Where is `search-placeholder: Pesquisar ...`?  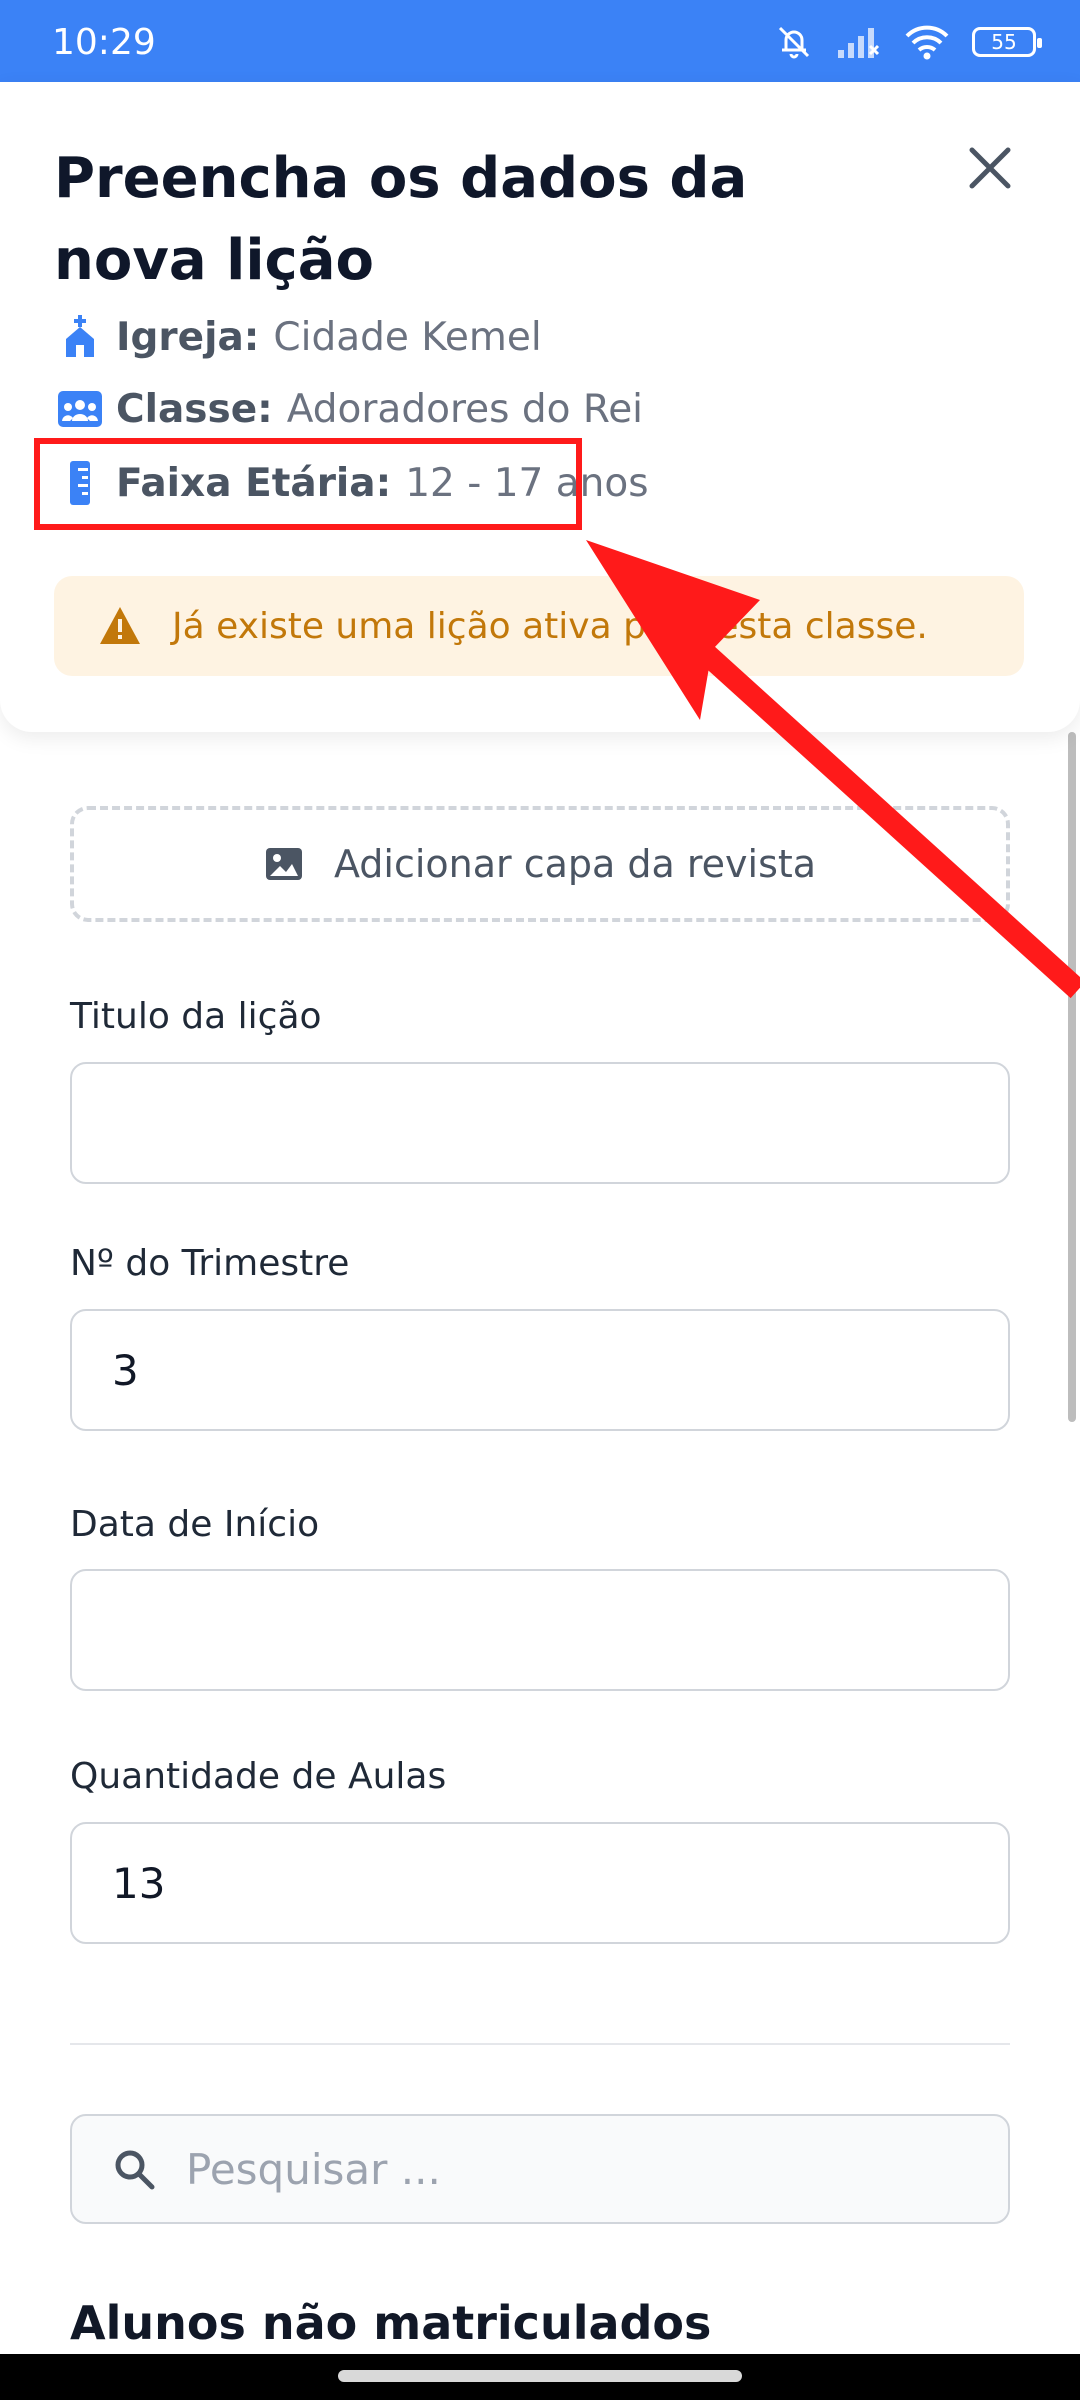 search-placeholder: Pesquisar ... is located at coordinates (313, 2169).